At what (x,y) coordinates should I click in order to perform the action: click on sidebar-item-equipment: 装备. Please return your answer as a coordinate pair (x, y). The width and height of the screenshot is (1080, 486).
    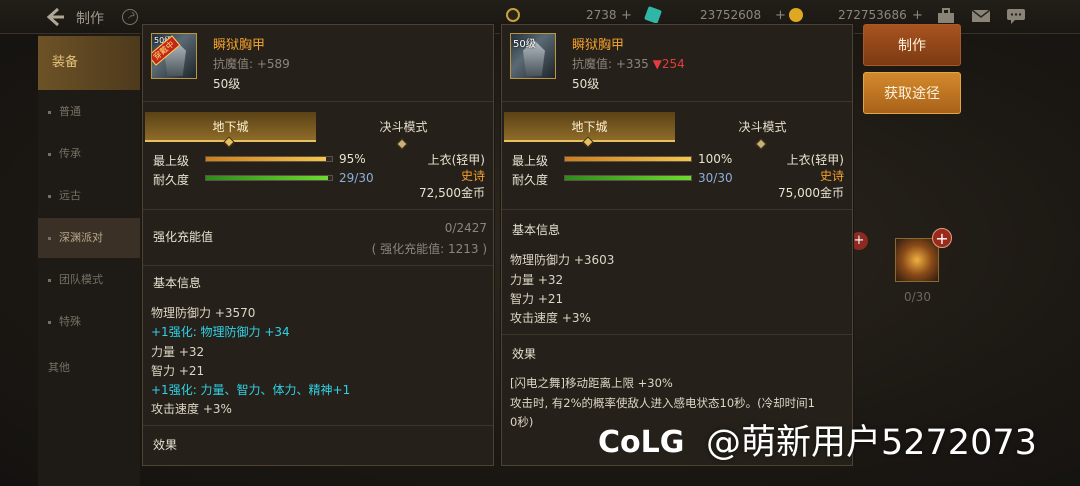
    Looking at the image, I should click on (89, 63).